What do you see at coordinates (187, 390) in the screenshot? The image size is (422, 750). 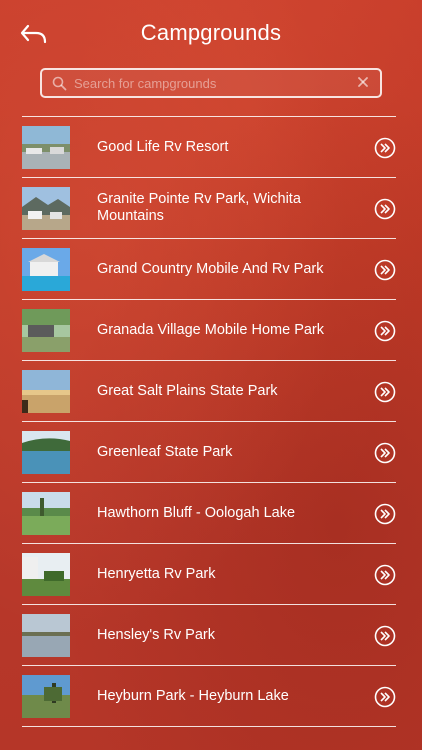 I see `list-item-label: Great Salt Plains State Park` at bounding box center [187, 390].